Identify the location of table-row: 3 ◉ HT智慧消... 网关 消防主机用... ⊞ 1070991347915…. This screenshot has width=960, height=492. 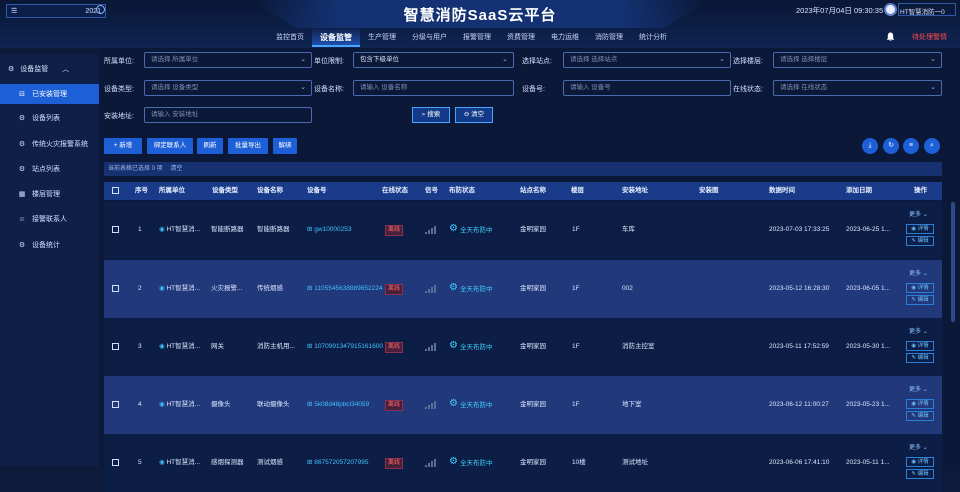
(523, 347).